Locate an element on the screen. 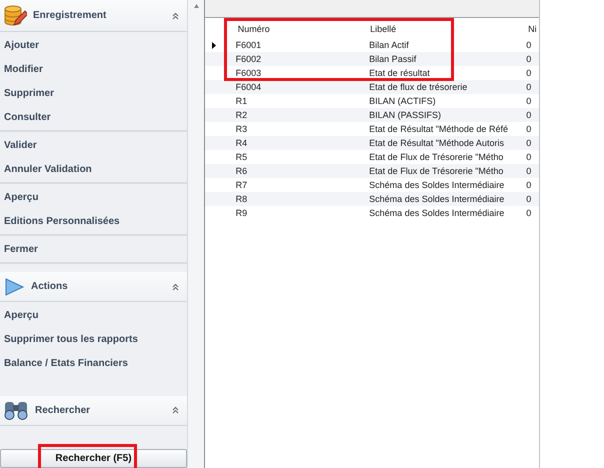 This screenshot has width=604, height=468. table-row: R6 Etat de Flux de Trésorerie "Métho 0 is located at coordinates (372, 171).